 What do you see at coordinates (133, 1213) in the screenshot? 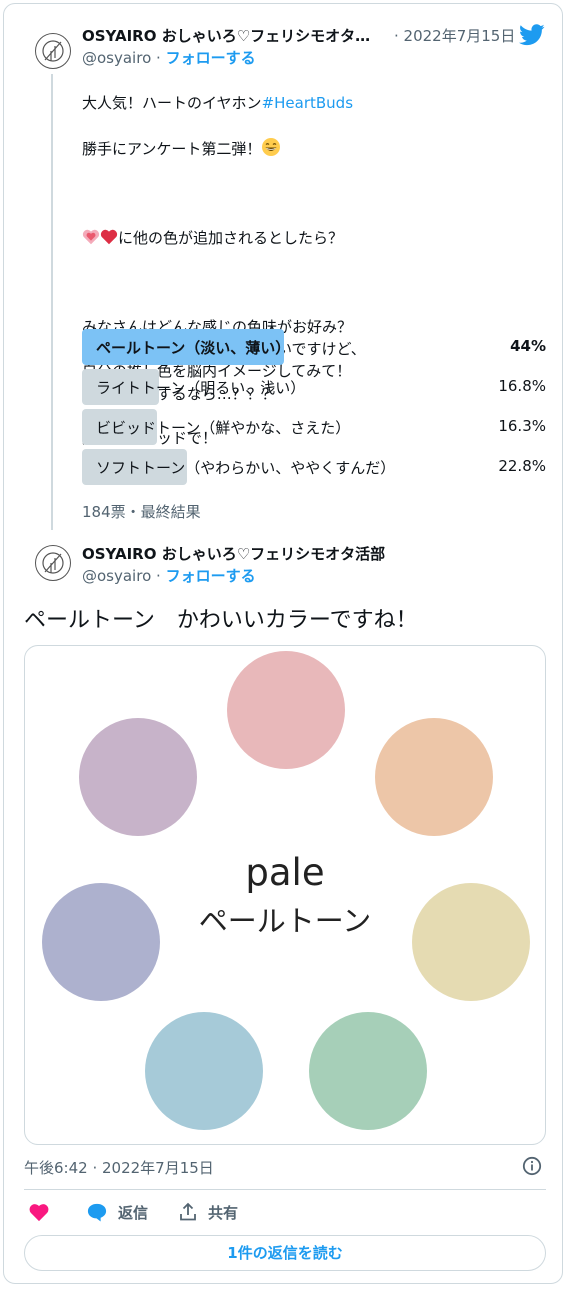
I see `reply-label: 返信` at bounding box center [133, 1213].